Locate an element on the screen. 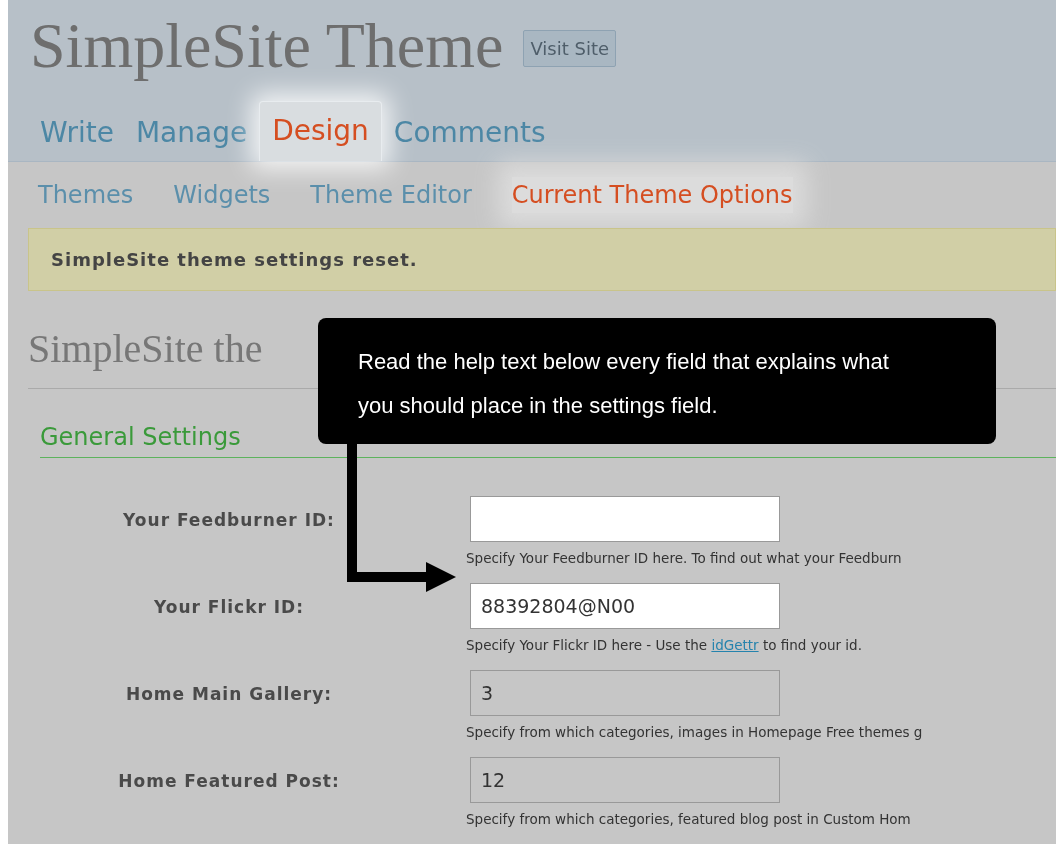 This screenshot has height=844, width=1056. page-heading: SimpleSite the is located at coordinates (145, 348).